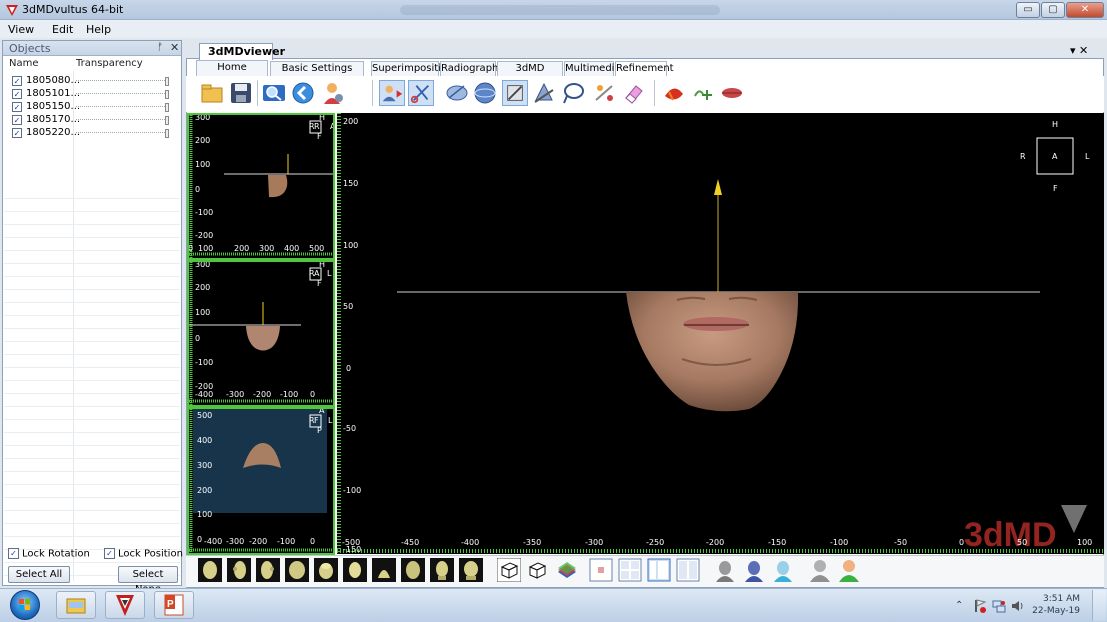 The image size is (1107, 622). Describe the element at coordinates (317, 68) in the screenshot. I see `tab-basic-settings: Basic Settings` at that location.